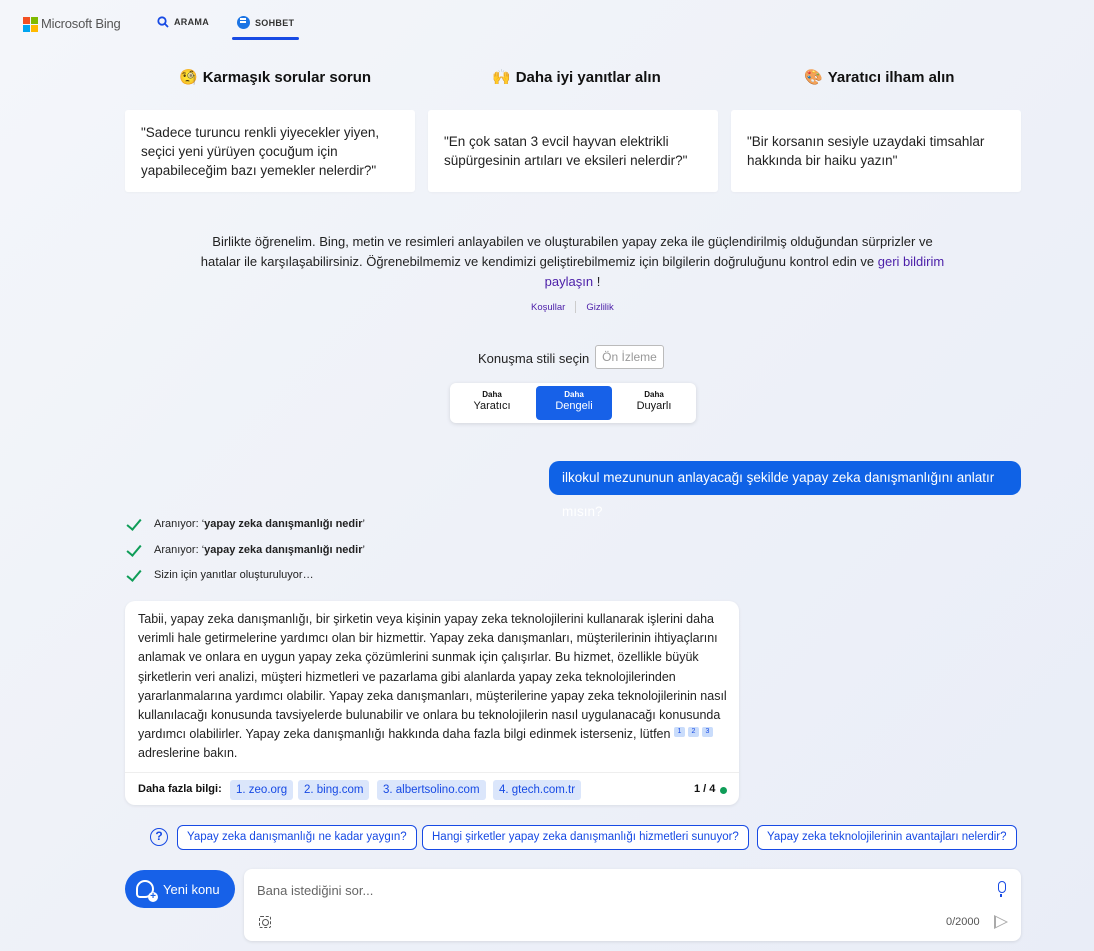 The width and height of the screenshot is (1094, 951). What do you see at coordinates (576, 307) in the screenshot?
I see `divider` at bounding box center [576, 307].